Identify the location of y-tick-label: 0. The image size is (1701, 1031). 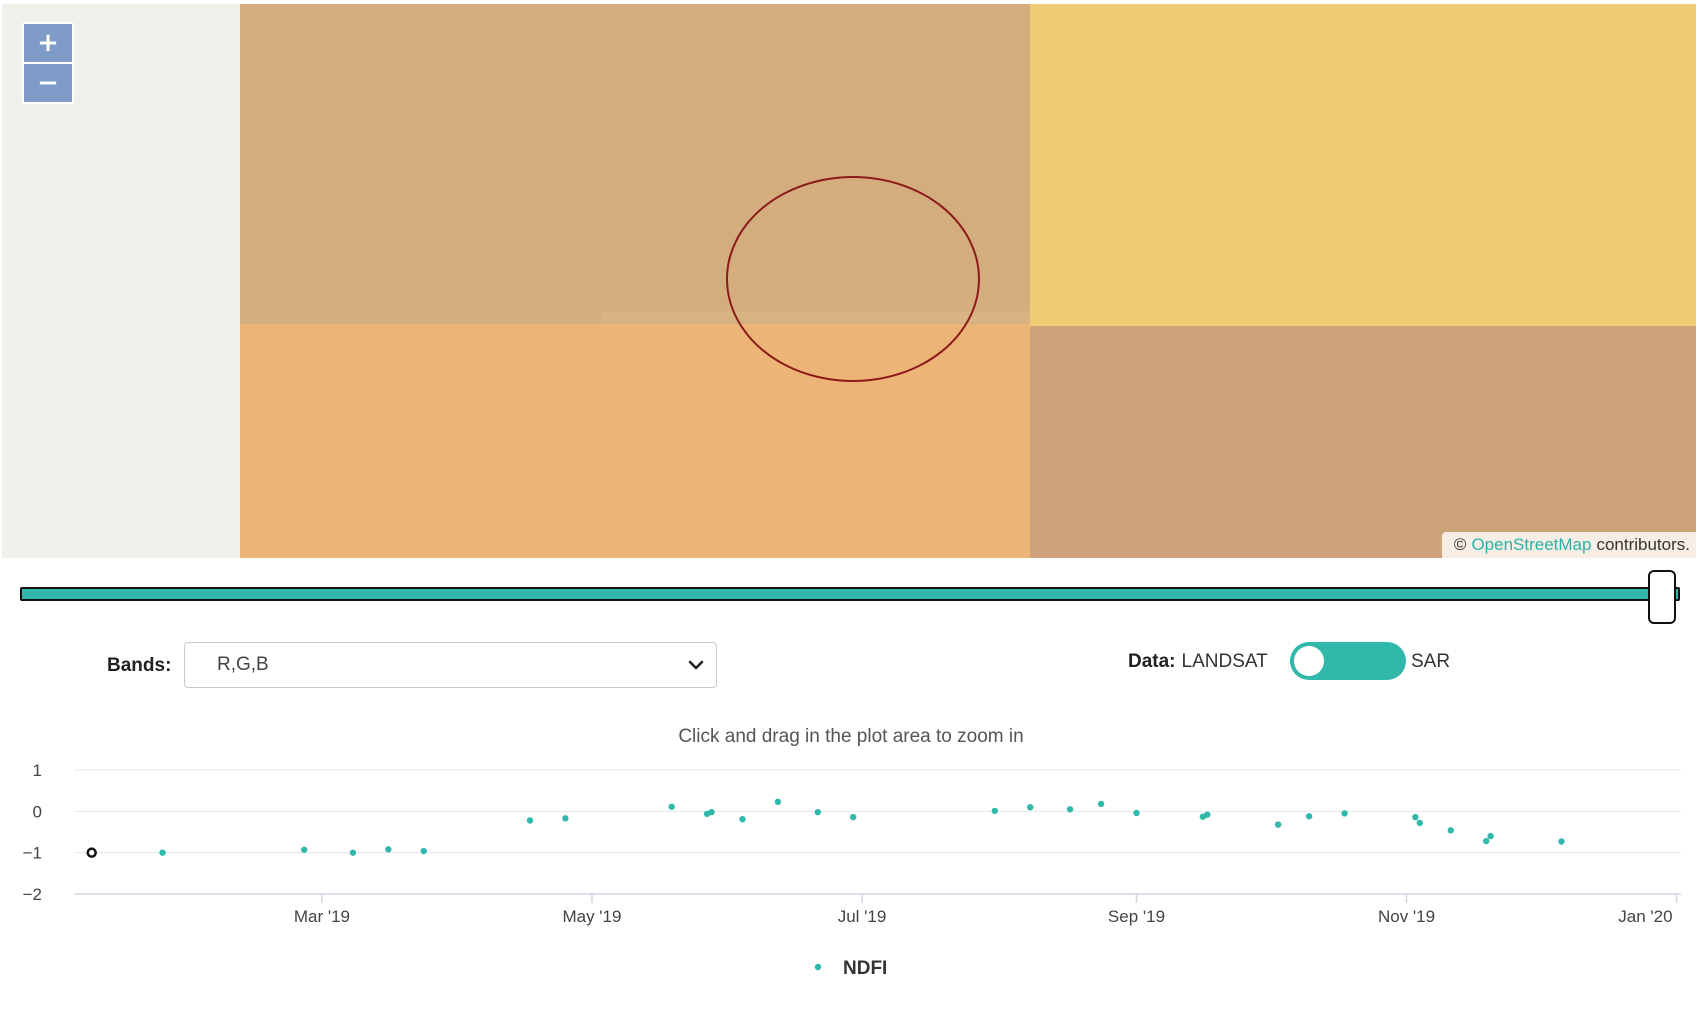
(37, 811).